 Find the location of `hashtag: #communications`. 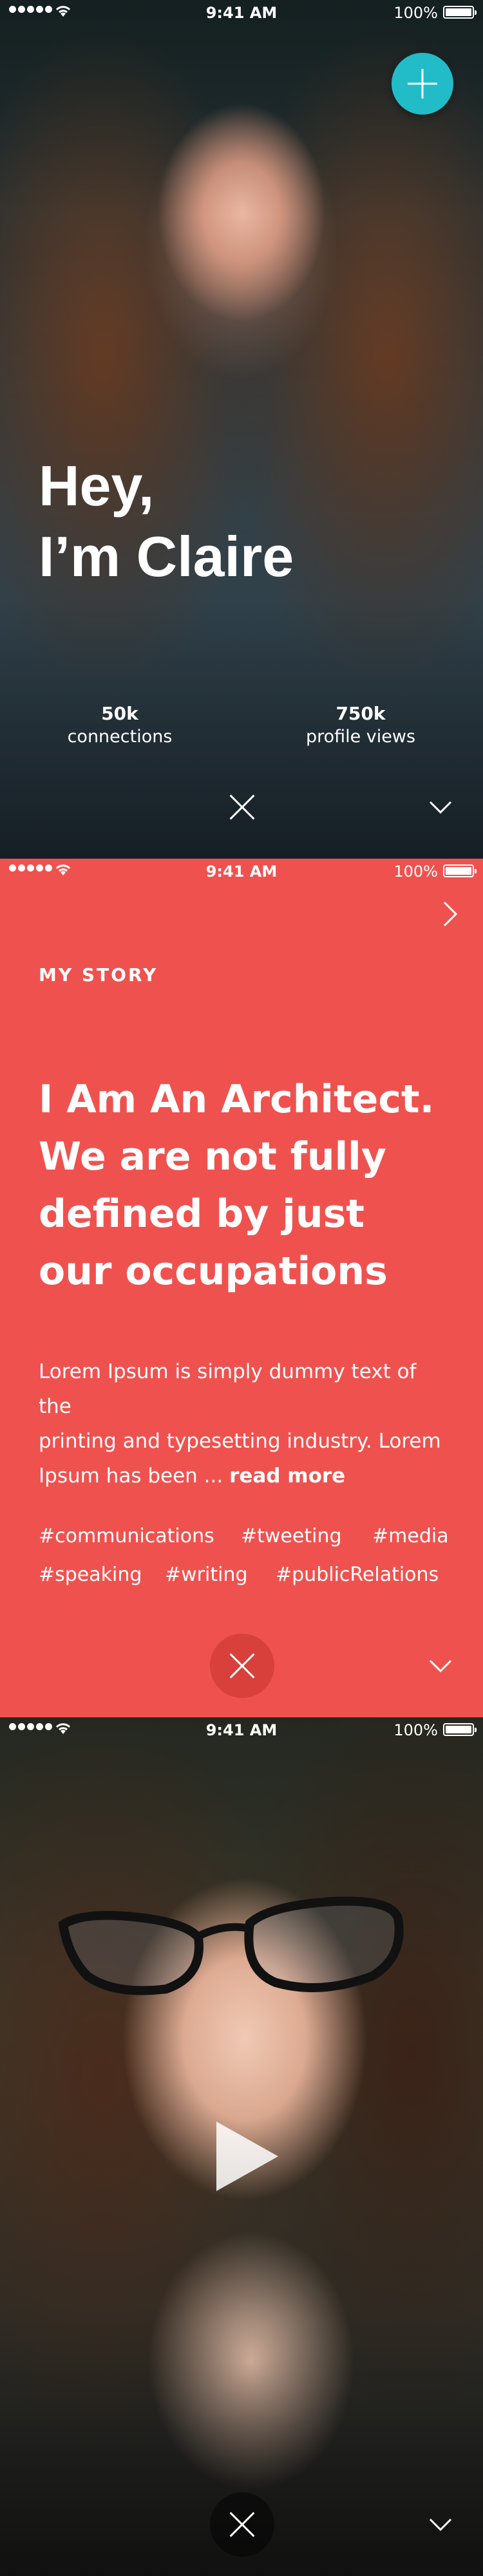

hashtag: #communications is located at coordinates (127, 1536).